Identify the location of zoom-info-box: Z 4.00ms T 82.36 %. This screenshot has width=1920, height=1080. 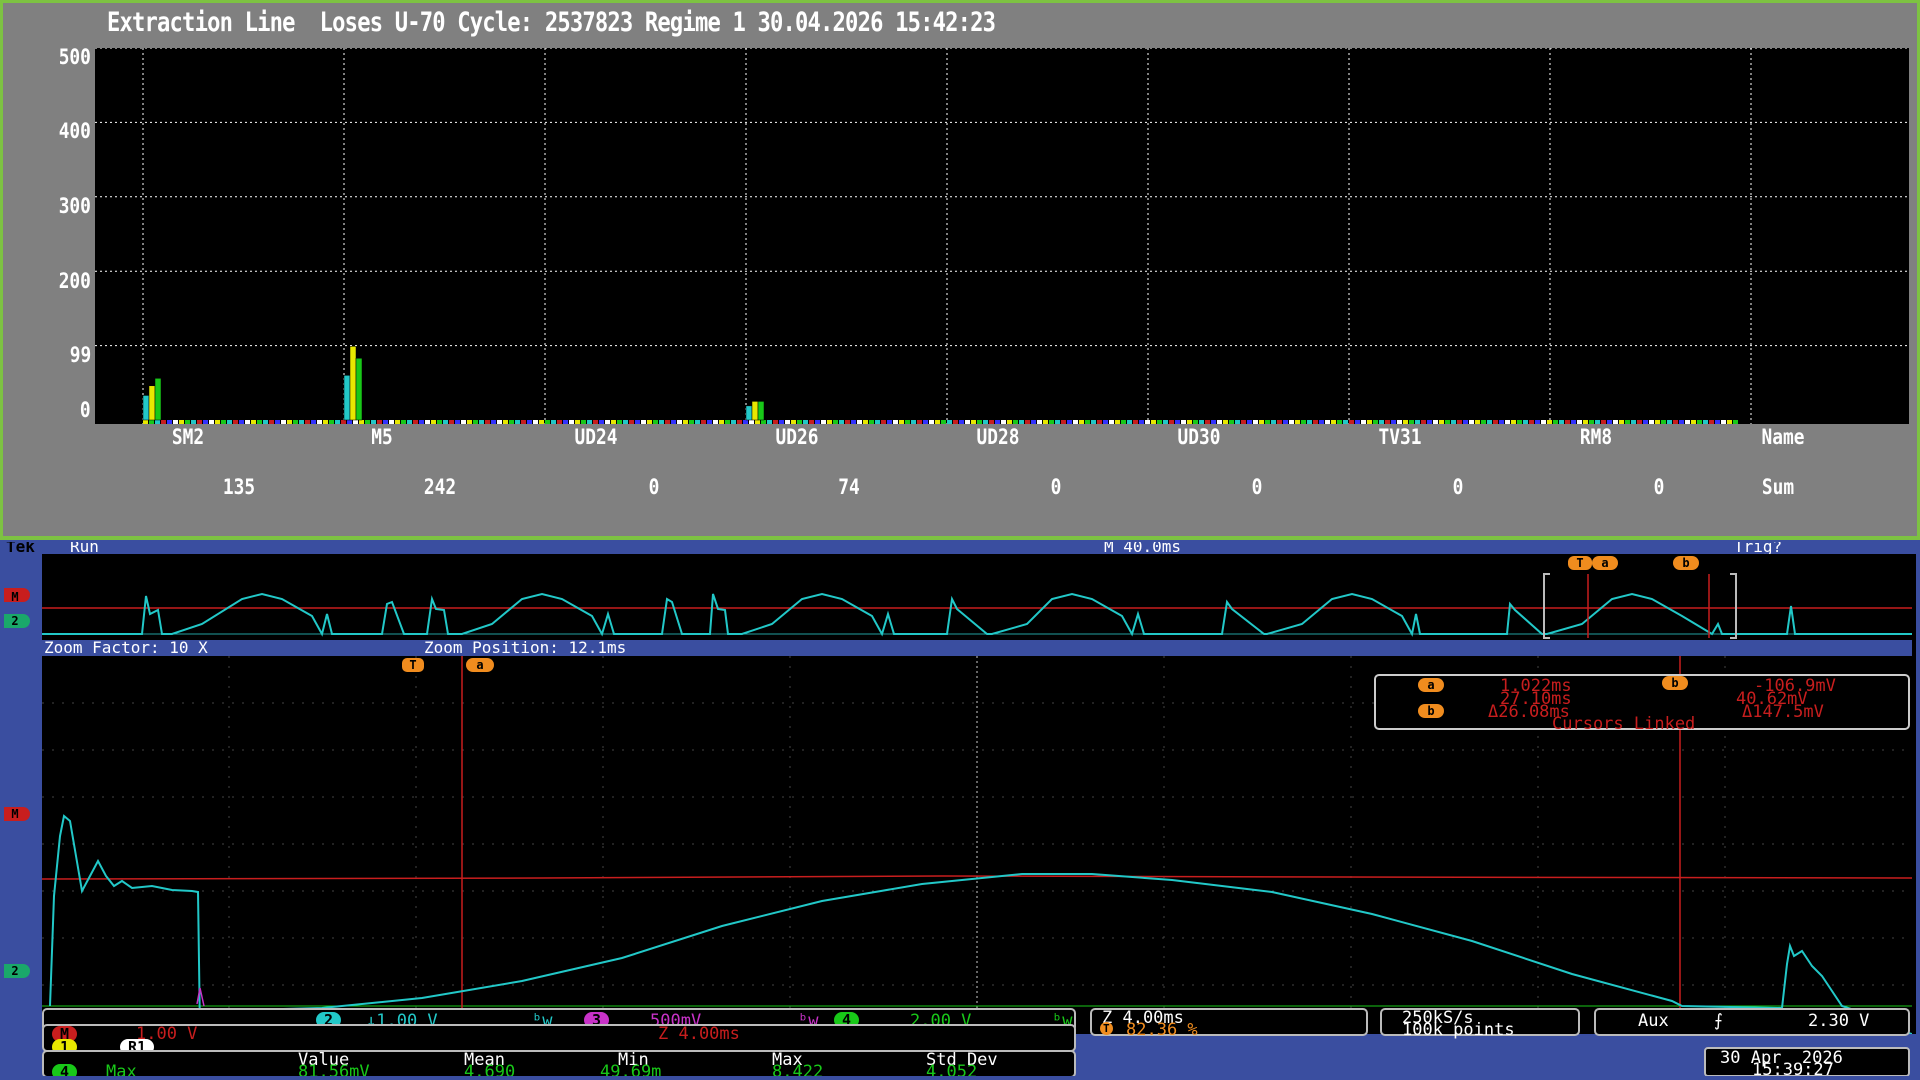
(1229, 1023).